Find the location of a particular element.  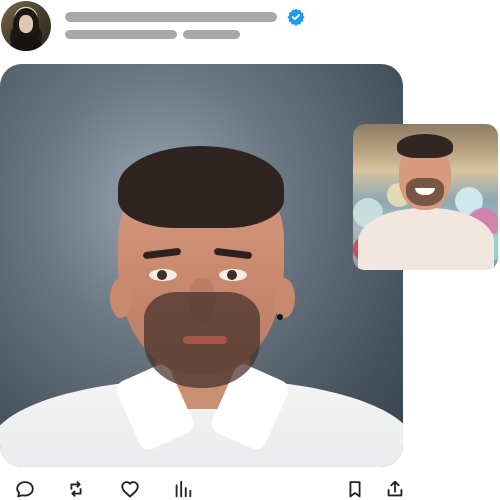

stats-button is located at coordinates (183, 489).